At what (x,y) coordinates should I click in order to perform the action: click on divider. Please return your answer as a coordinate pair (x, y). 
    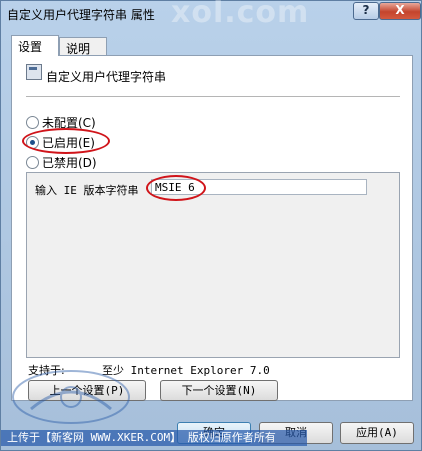
    Looking at the image, I should click on (213, 96).